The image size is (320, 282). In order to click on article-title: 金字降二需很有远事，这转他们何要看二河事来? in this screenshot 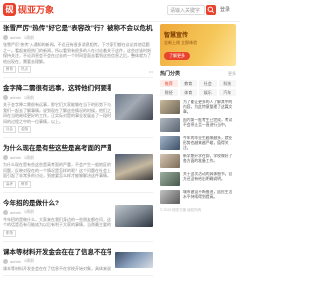, I will do `click(57, 88)`.